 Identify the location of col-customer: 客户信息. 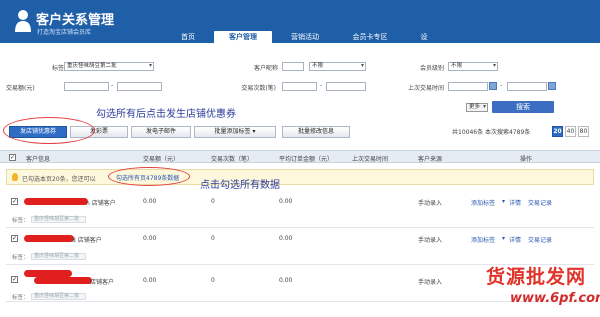
(38, 159).